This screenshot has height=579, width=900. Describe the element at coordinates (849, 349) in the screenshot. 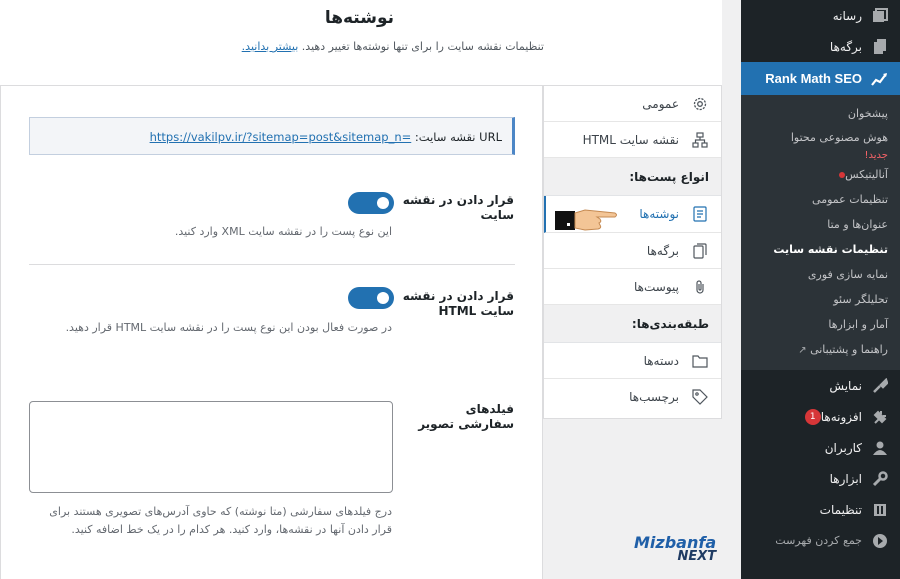

I see `submenu-help-label: راهنما و پشتیبانی` at that location.